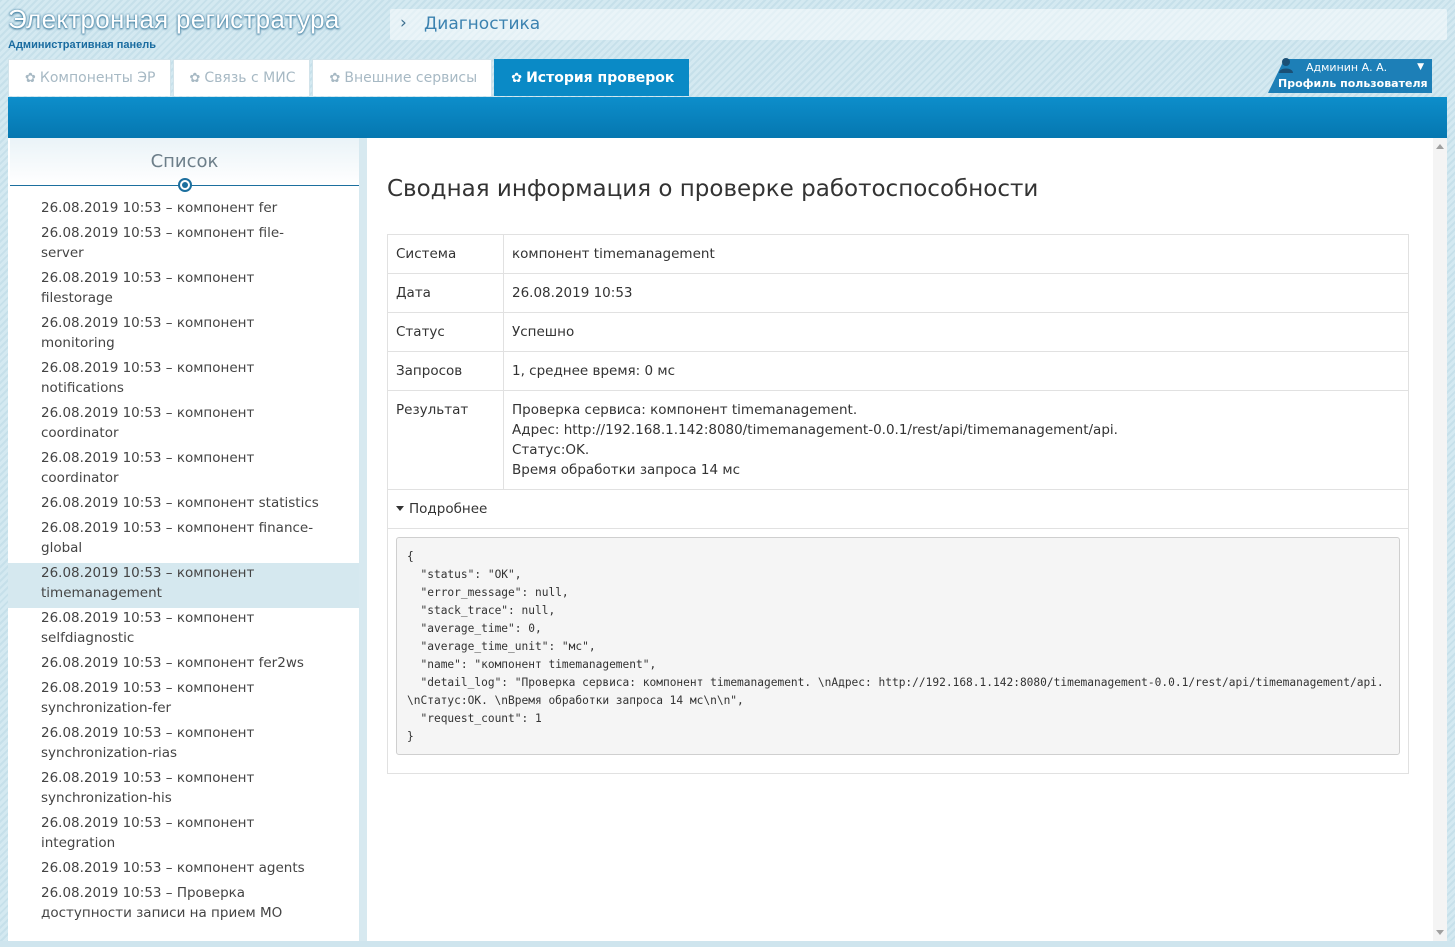 Image resolution: width=1455 pixels, height=947 pixels. What do you see at coordinates (250, 78) in the screenshot?
I see `tab-label: Связь с МИС` at bounding box center [250, 78].